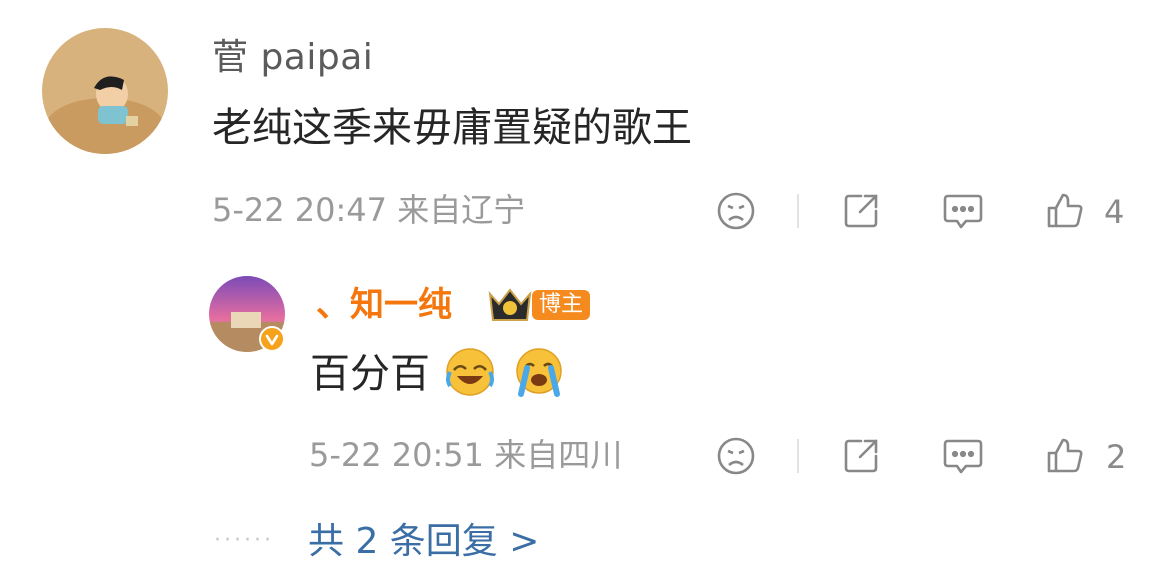 This screenshot has height=585, width=1170. What do you see at coordinates (244, 540) in the screenshot?
I see `more-replies-dots: ······` at bounding box center [244, 540].